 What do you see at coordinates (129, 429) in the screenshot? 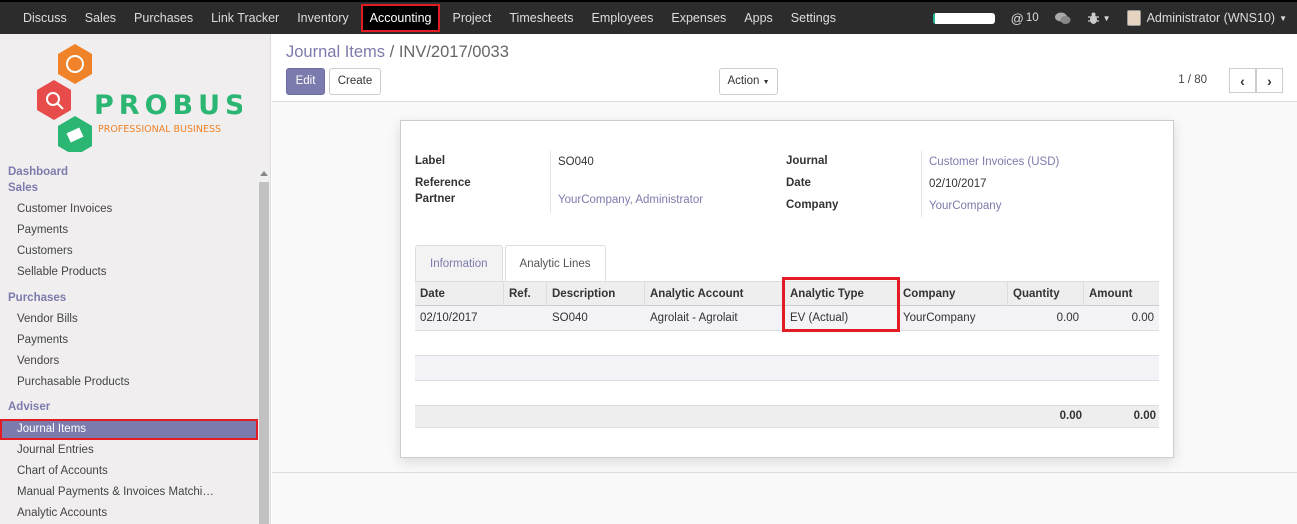
I see `sidebar-item-journal-items: Journal Items` at bounding box center [129, 429].